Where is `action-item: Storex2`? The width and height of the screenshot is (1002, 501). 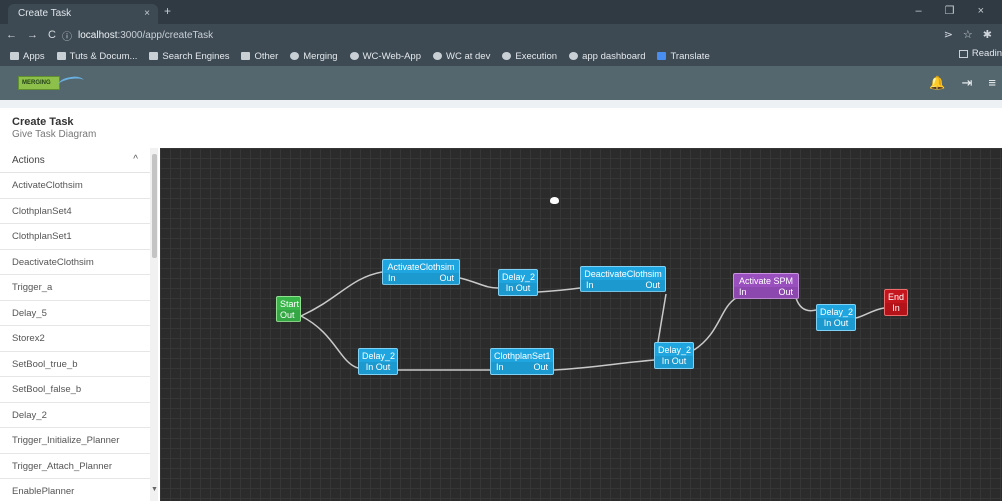 action-item: Storex2 is located at coordinates (75, 339).